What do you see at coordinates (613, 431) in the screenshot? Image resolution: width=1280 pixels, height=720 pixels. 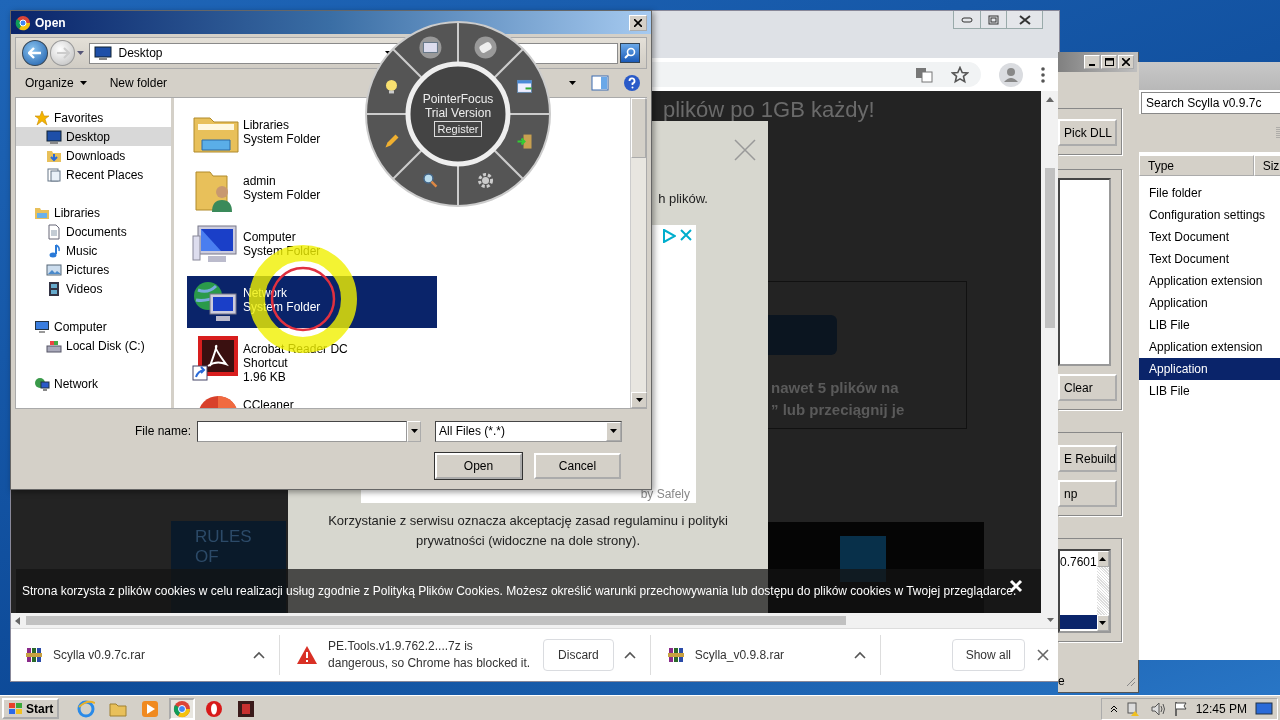 I see `arrow-down-icon` at bounding box center [613, 431].